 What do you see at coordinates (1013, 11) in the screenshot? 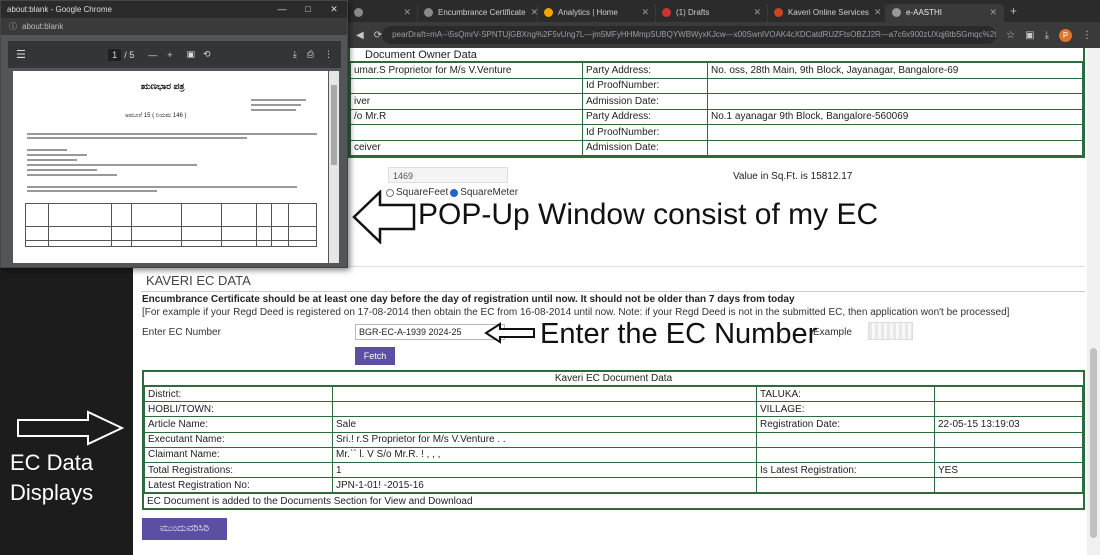
I see `new-tab-icon: +` at bounding box center [1013, 11].